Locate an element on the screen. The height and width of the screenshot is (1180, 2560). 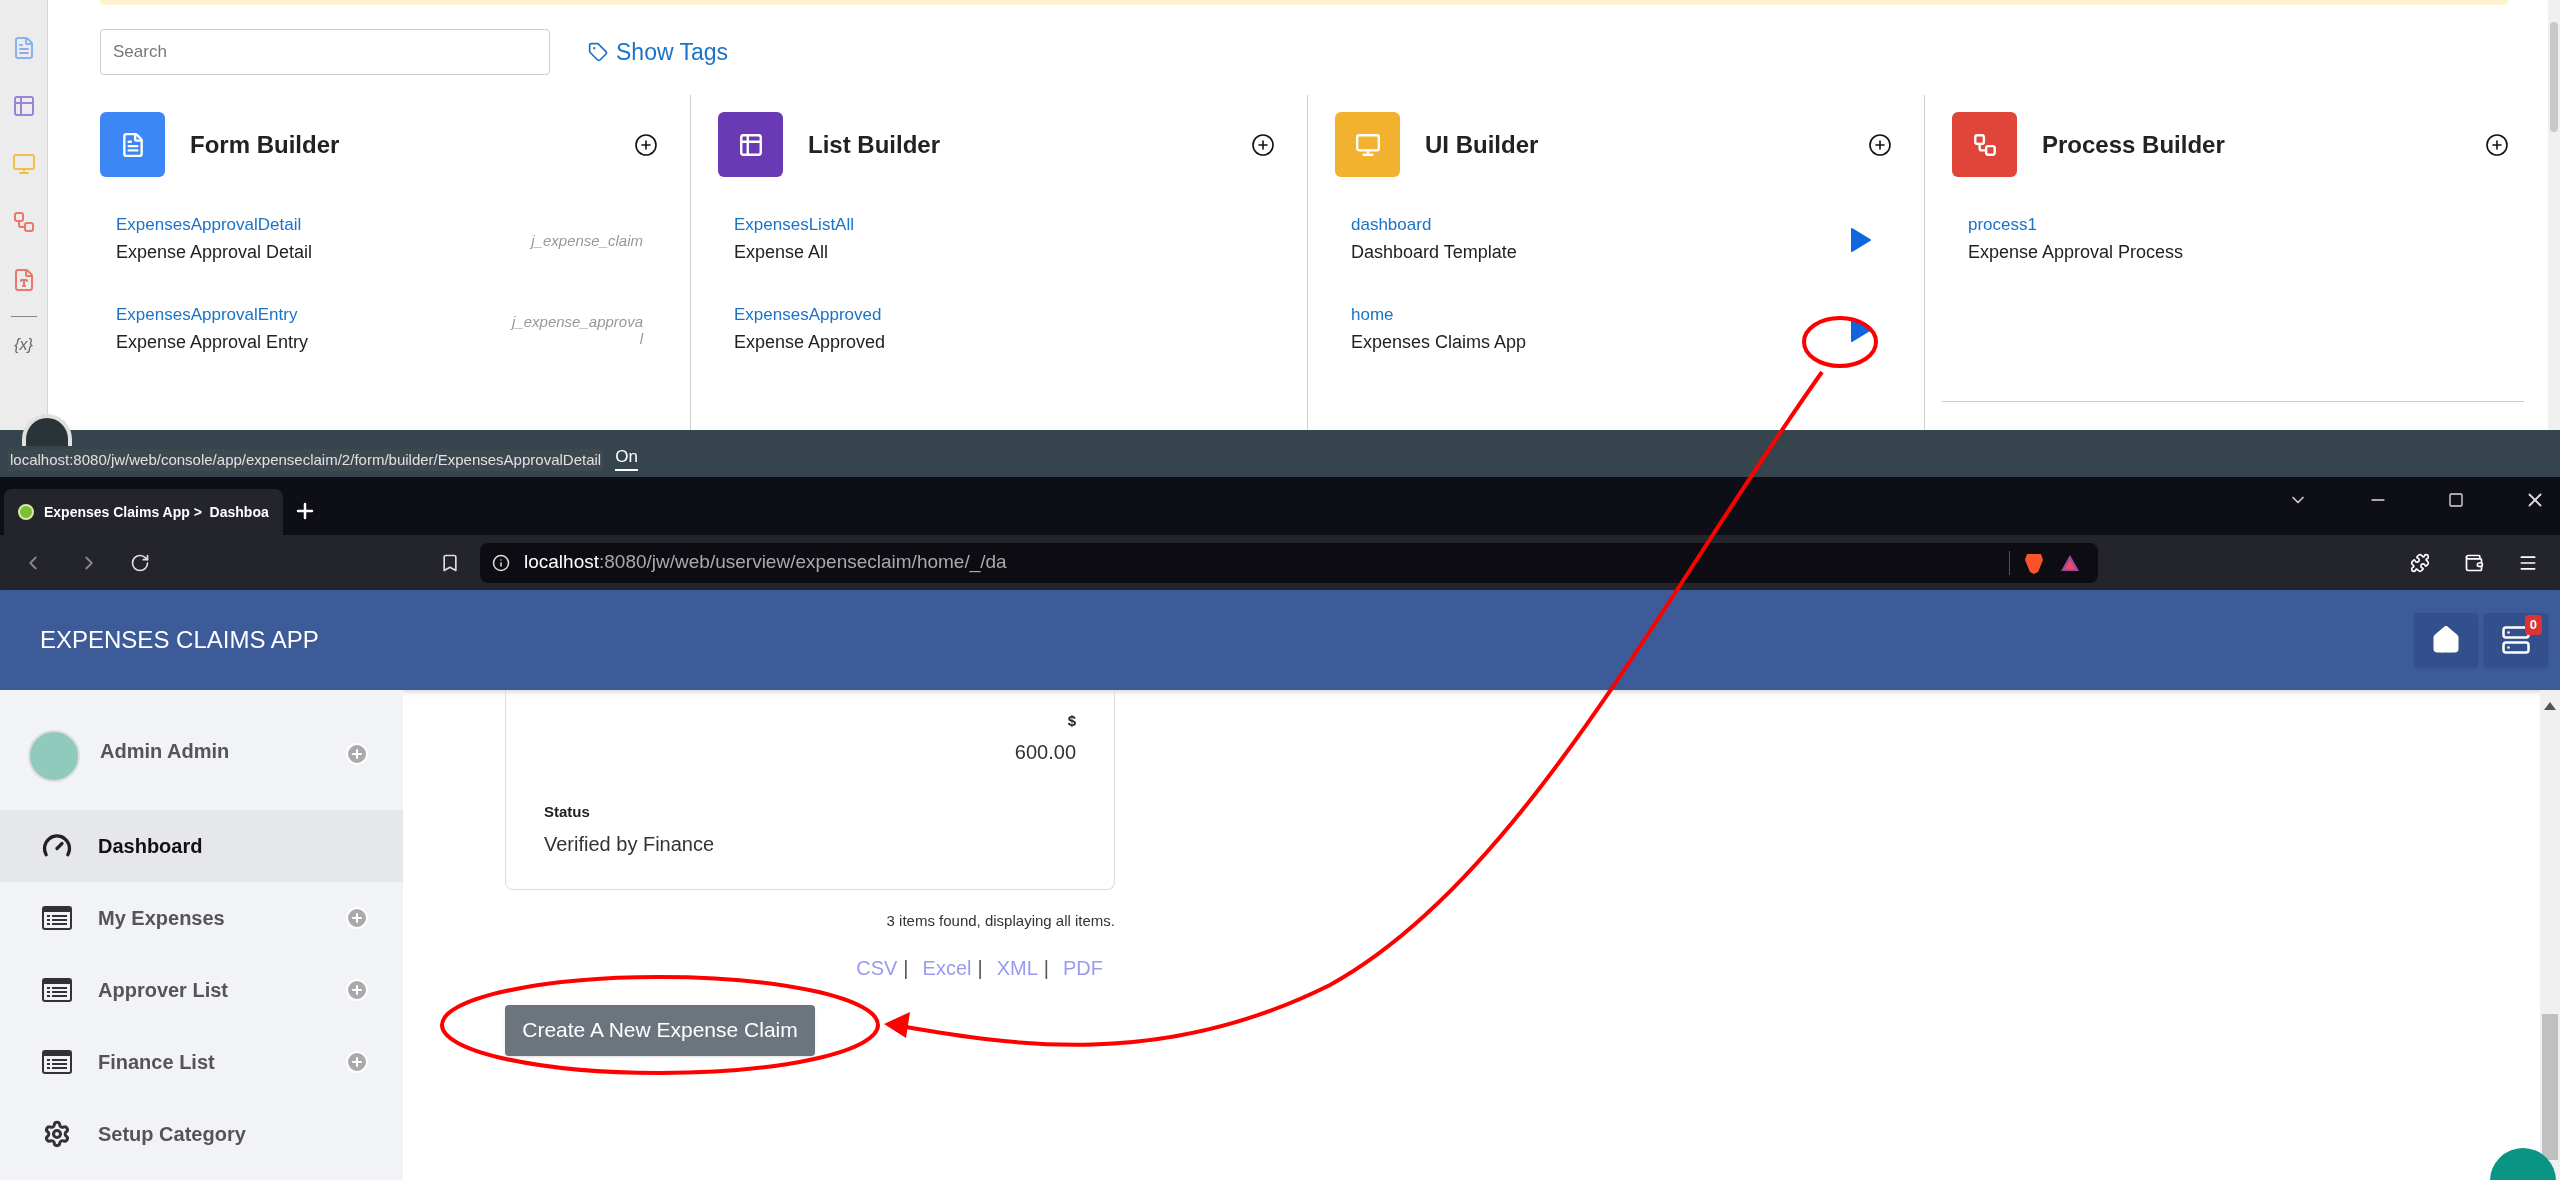
item-name: Expenses Claims App is located at coordinates (1439, 342).